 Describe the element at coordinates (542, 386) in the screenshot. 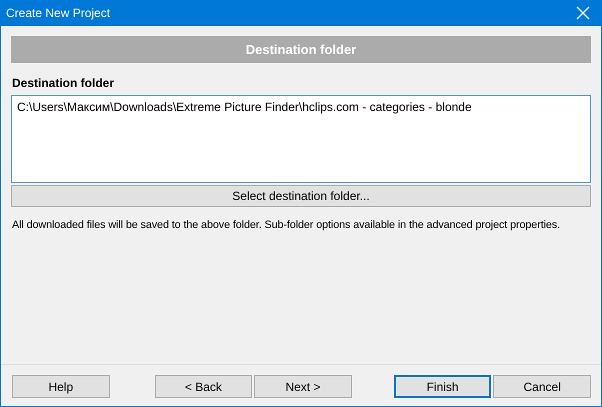

I see `dialog-button: Cancel` at that location.